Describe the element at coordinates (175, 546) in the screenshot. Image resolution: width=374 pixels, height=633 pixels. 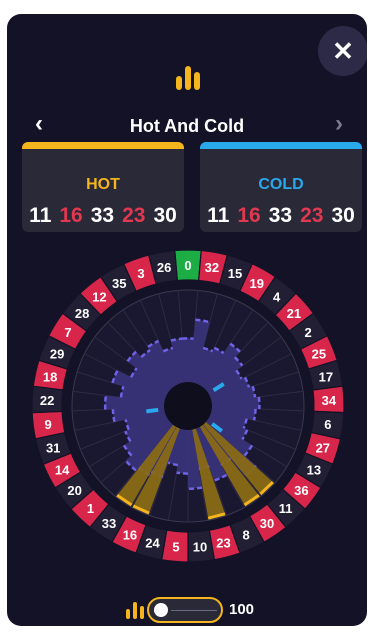
I see `wheel-number: 5` at that location.